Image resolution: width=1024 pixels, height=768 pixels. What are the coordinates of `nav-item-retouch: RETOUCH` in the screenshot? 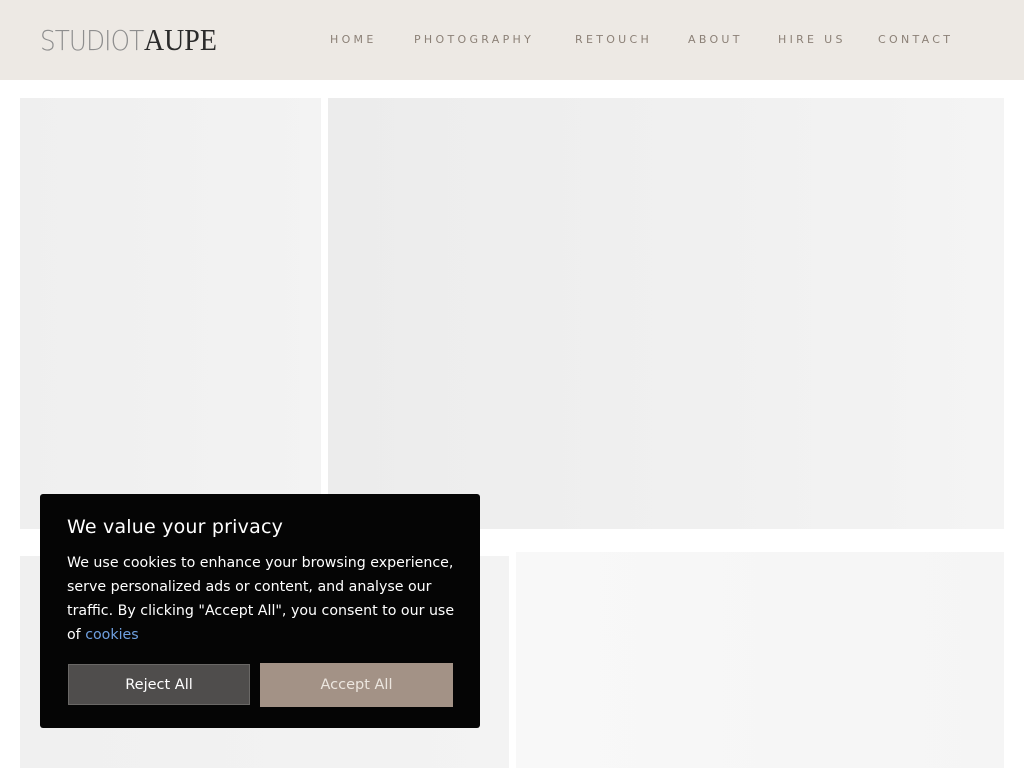 It's located at (613, 40).